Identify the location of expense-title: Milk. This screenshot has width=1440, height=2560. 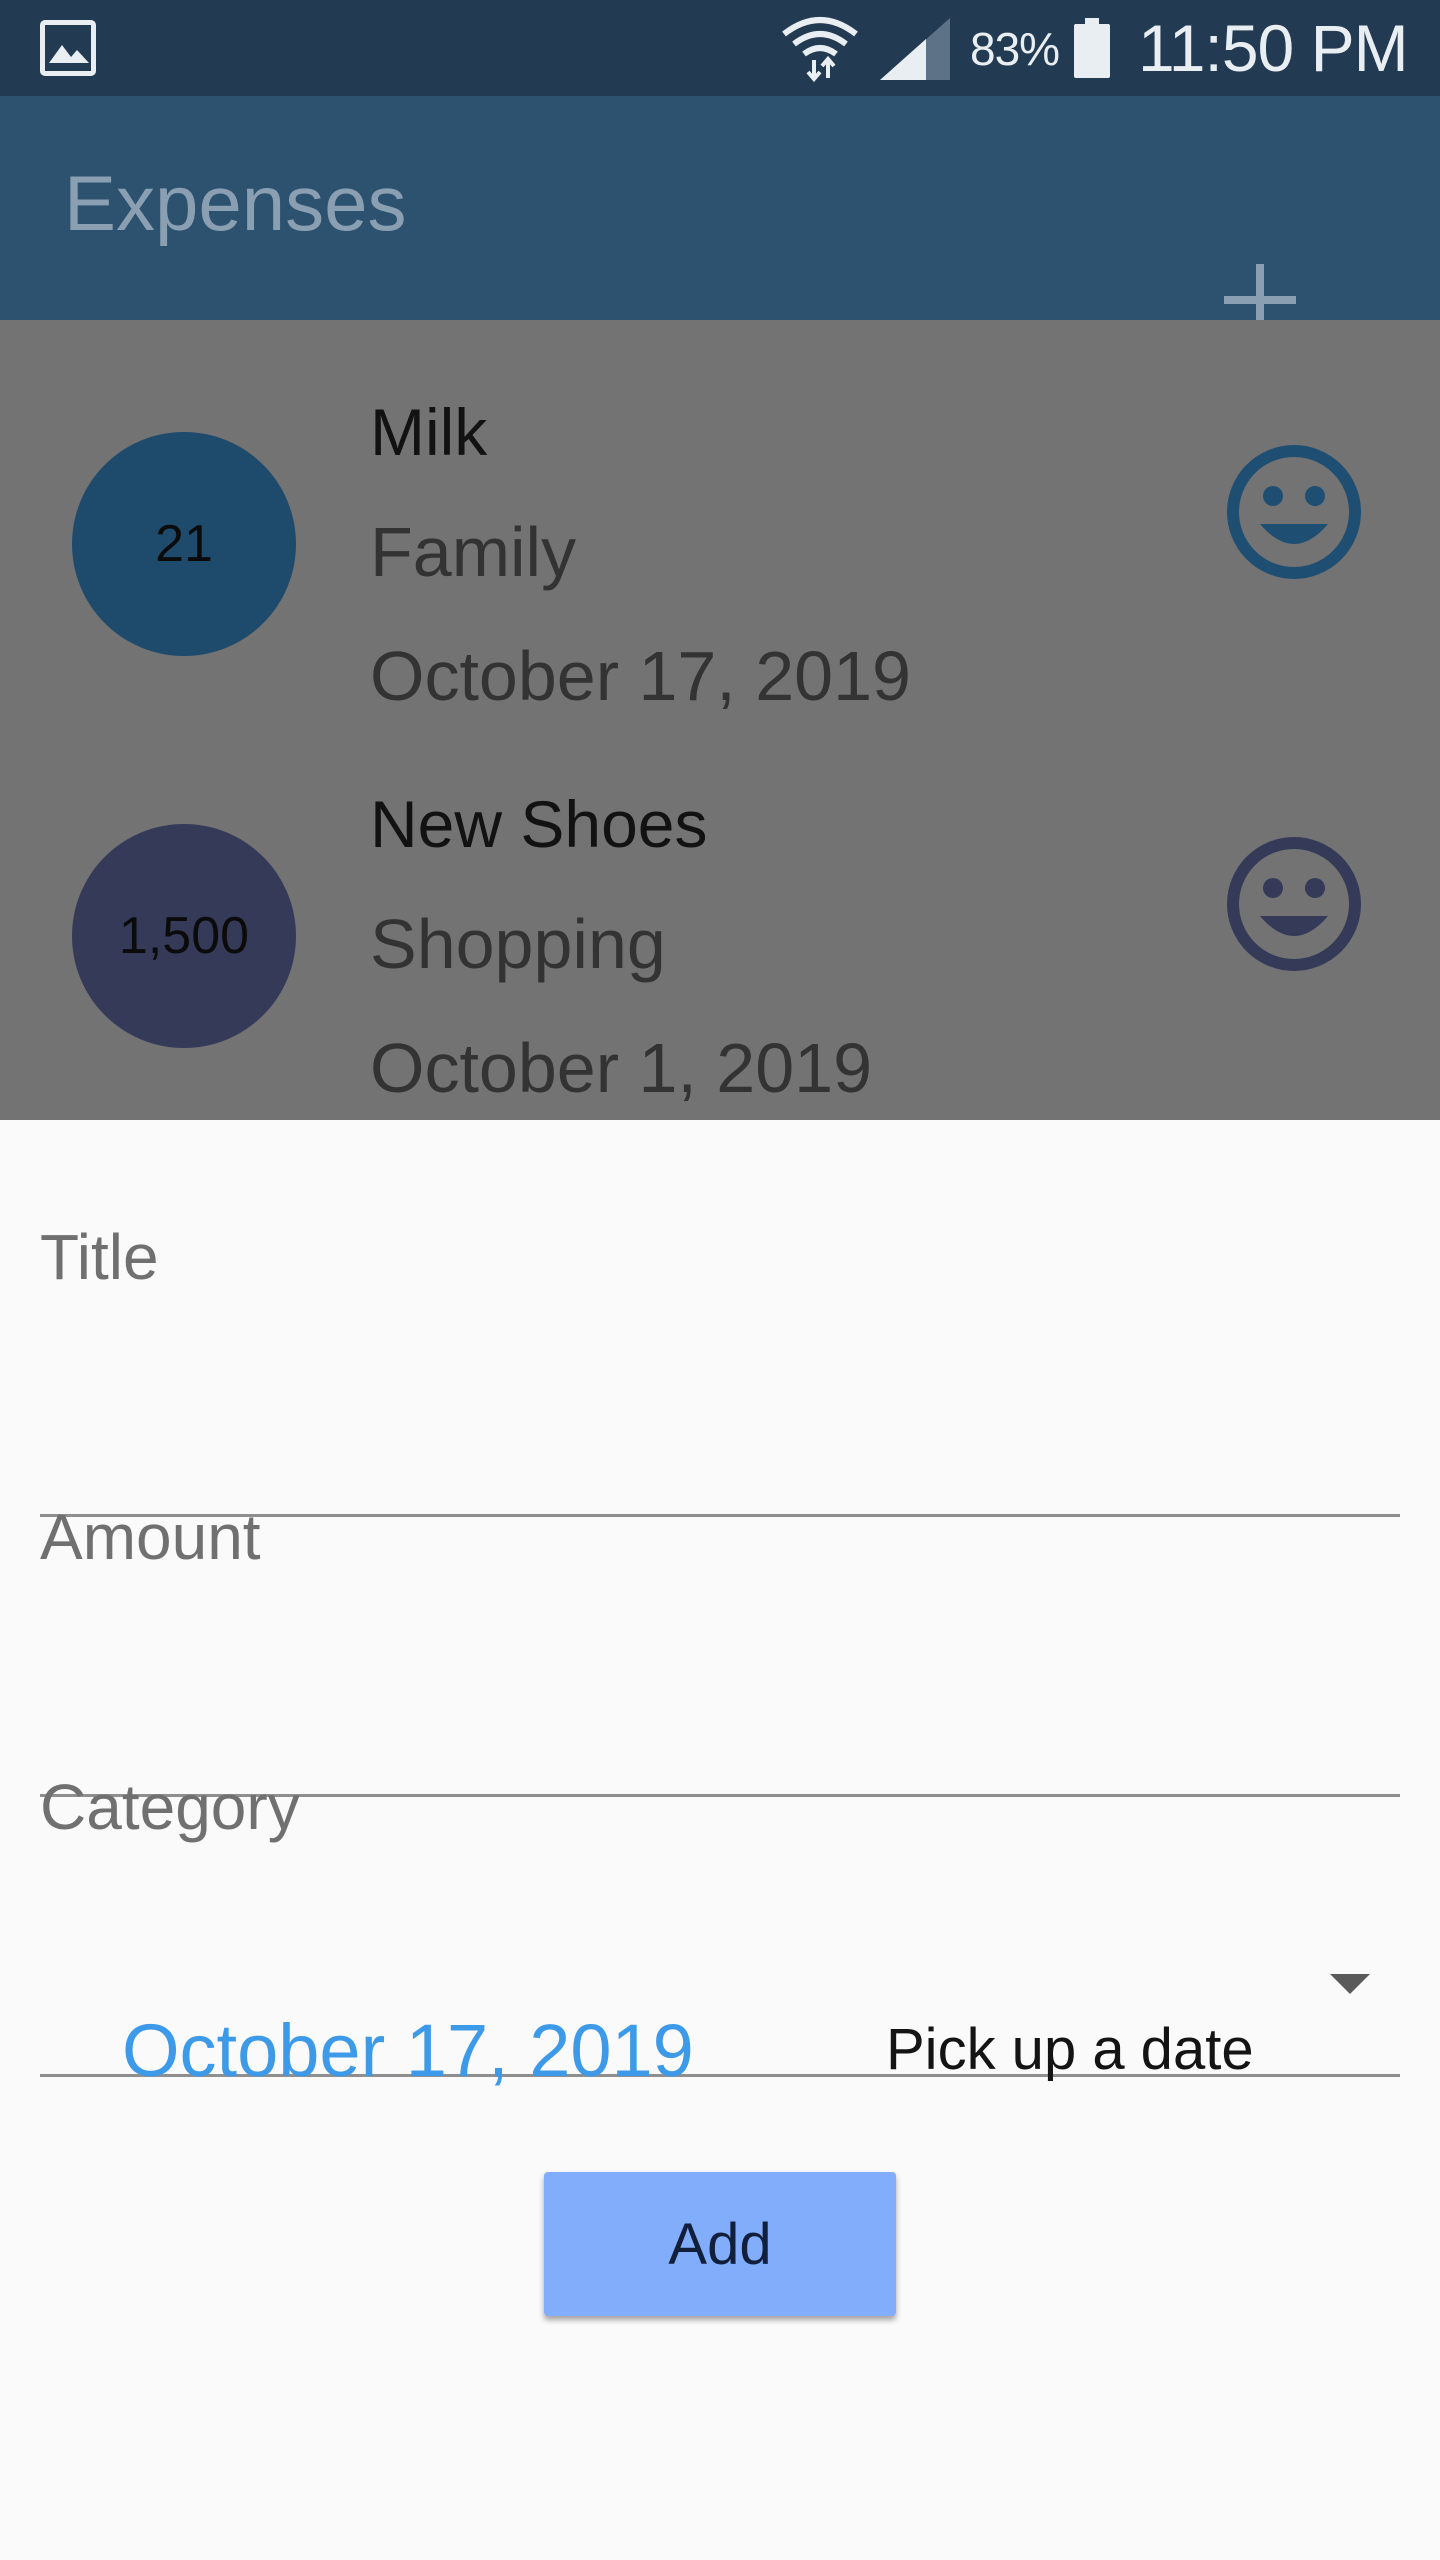
(429, 432).